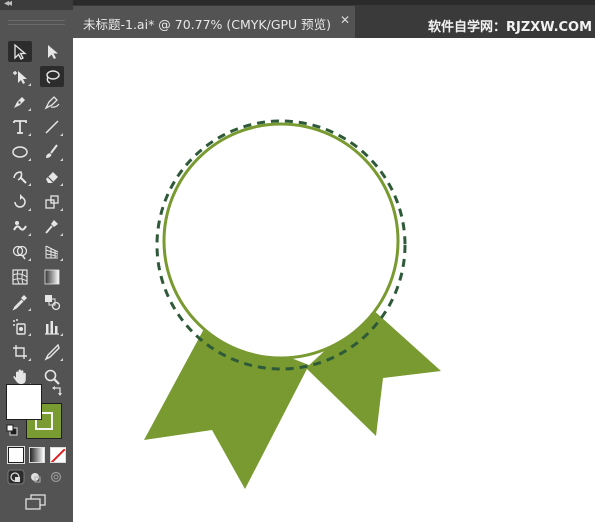  I want to click on mesh-tool-icon, so click(20, 276).